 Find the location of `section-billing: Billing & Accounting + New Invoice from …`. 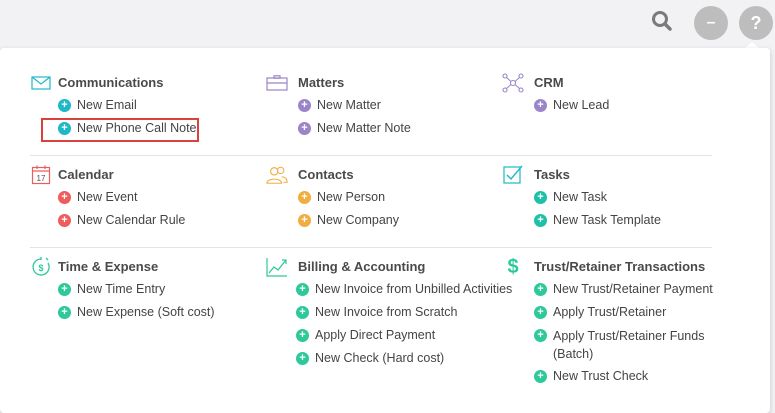

section-billing: Billing & Accounting + New Invoice from … is located at coordinates (389, 317).